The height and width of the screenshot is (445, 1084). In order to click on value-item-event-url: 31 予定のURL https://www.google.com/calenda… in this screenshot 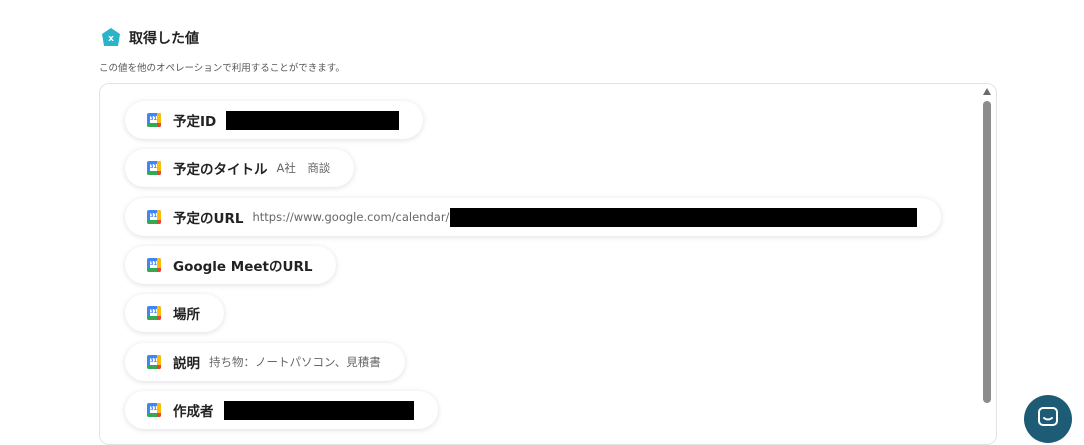, I will do `click(533, 217)`.